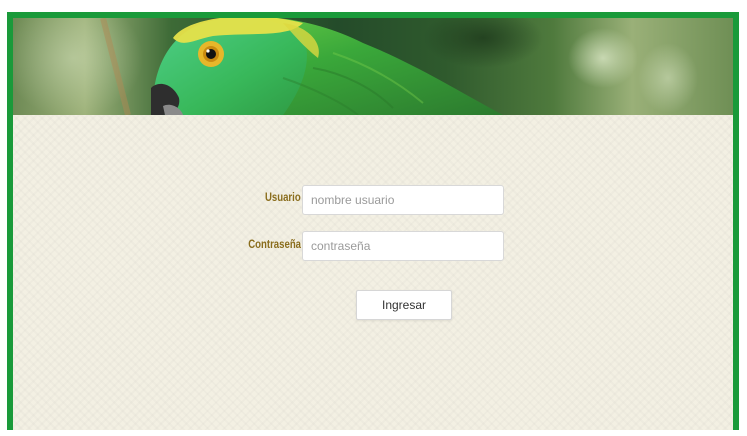 The height and width of the screenshot is (436, 747). Describe the element at coordinates (283, 197) in the screenshot. I see `username-label: Usuario` at that location.